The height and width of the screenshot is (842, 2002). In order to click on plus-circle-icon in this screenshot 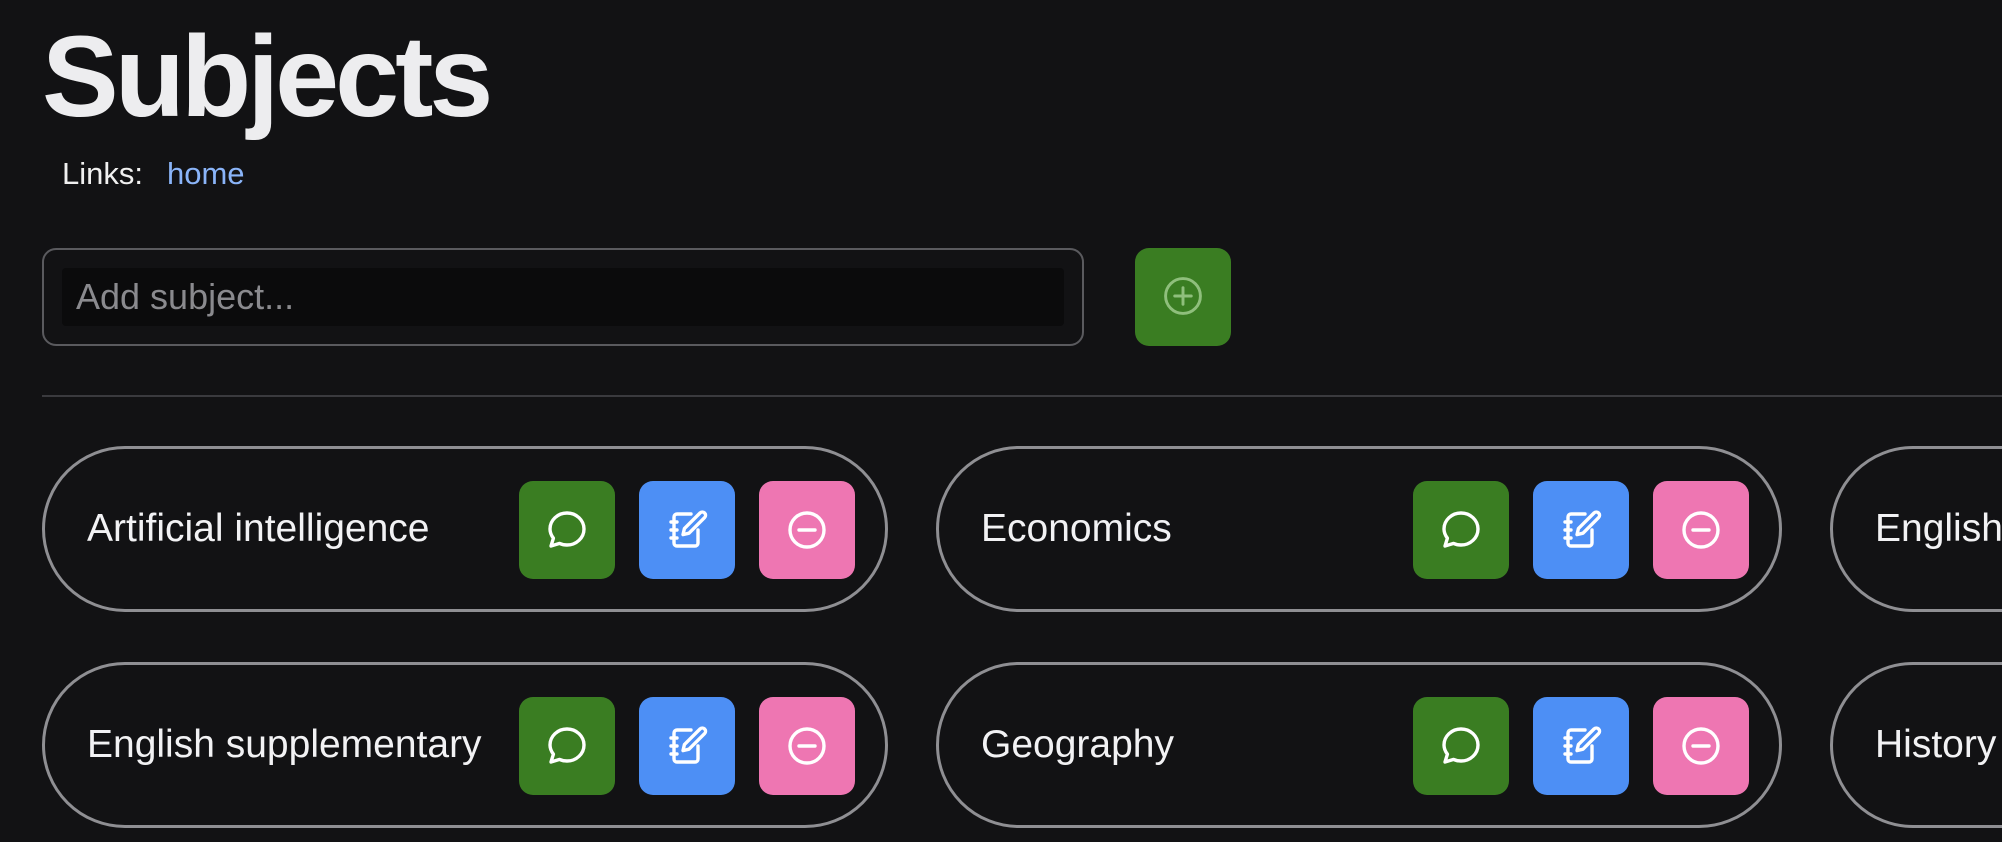, I will do `click(1183, 297)`.